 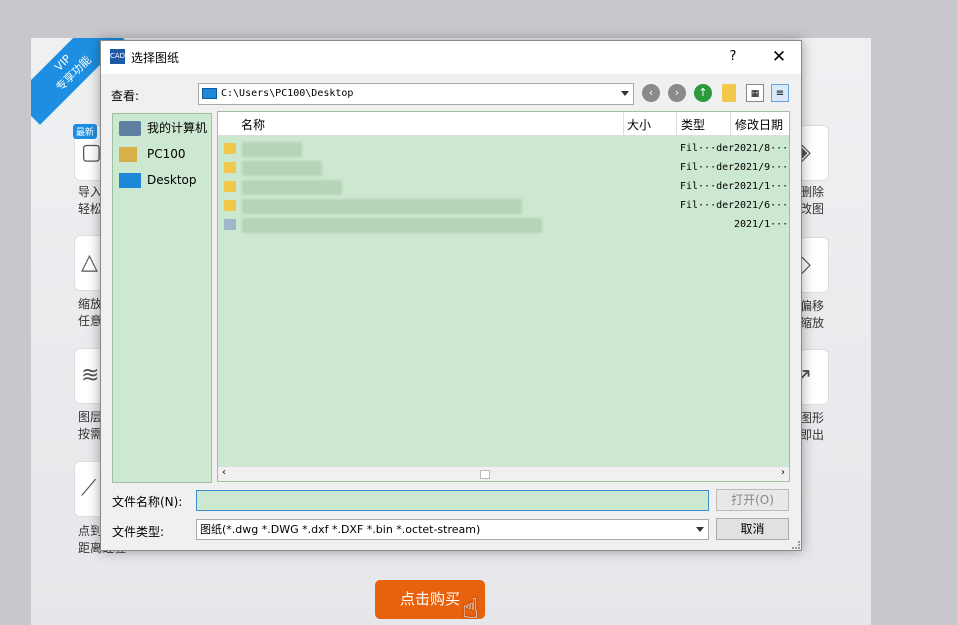 What do you see at coordinates (158, 180) in the screenshot?
I see `place-desktop: Desktop` at bounding box center [158, 180].